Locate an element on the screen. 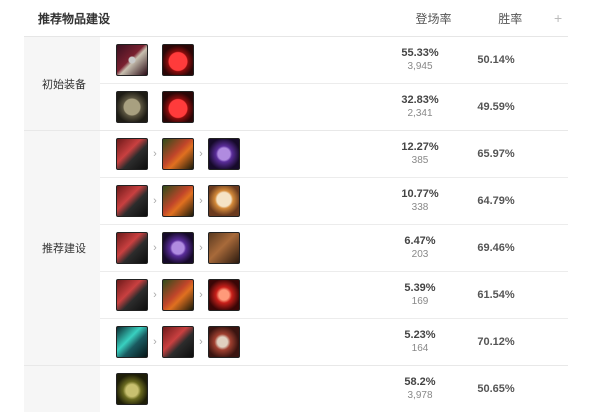 This screenshot has width=592, height=412. section-label: 初始装备 is located at coordinates (62, 83).